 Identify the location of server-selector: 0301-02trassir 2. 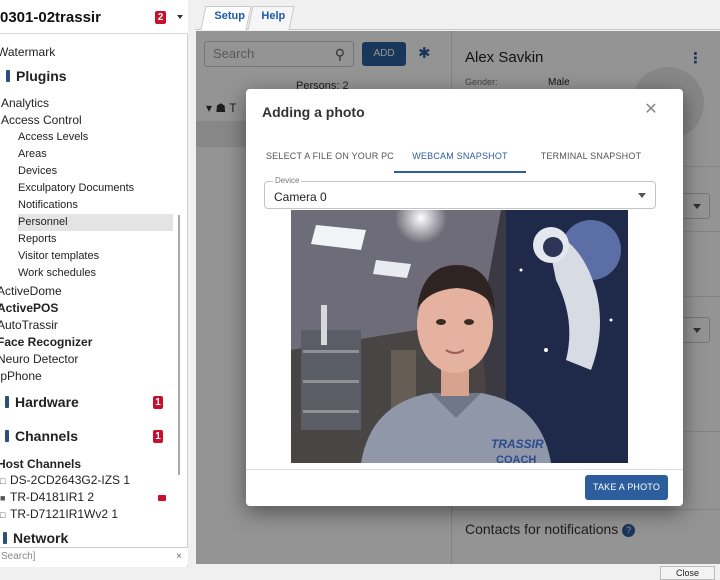
(94, 17).